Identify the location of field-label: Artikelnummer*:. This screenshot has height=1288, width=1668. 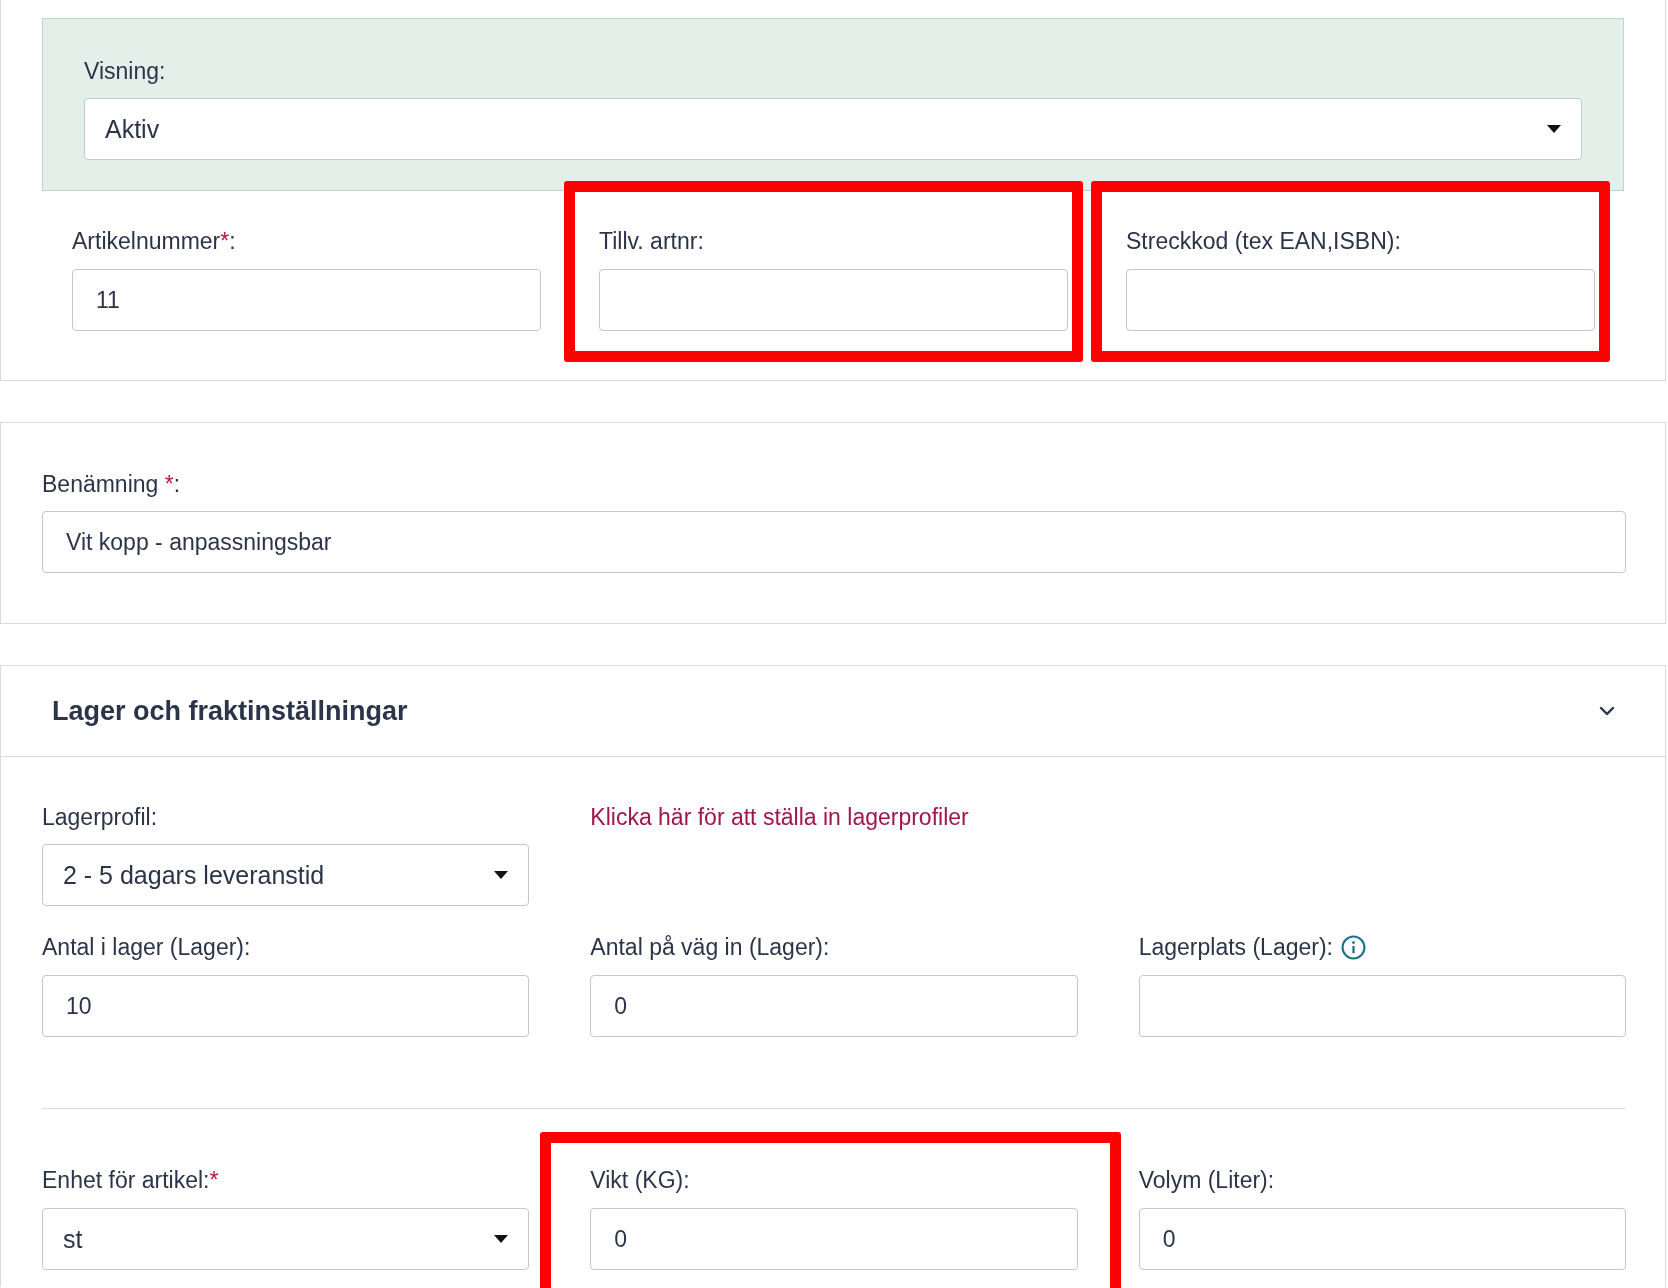
(154, 241).